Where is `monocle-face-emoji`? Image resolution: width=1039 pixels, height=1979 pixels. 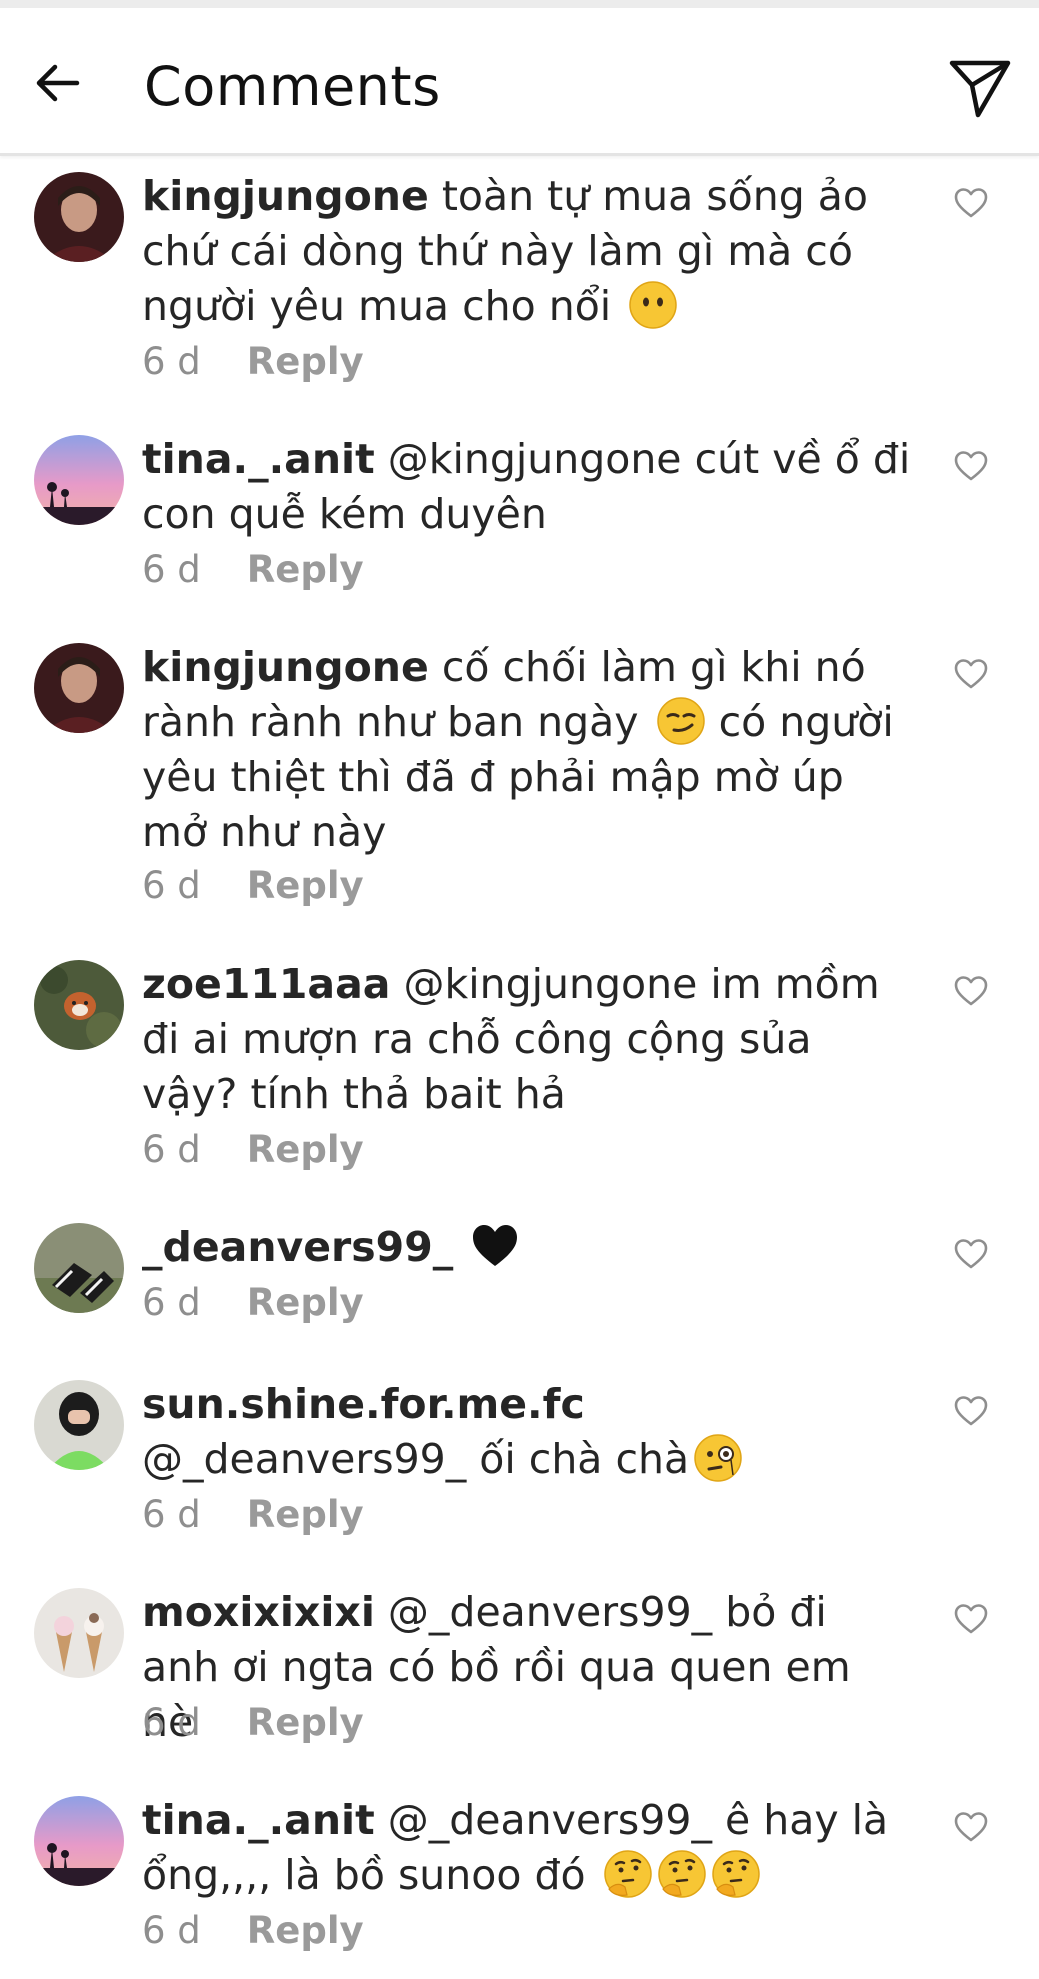 monocle-face-emoji is located at coordinates (718, 1458).